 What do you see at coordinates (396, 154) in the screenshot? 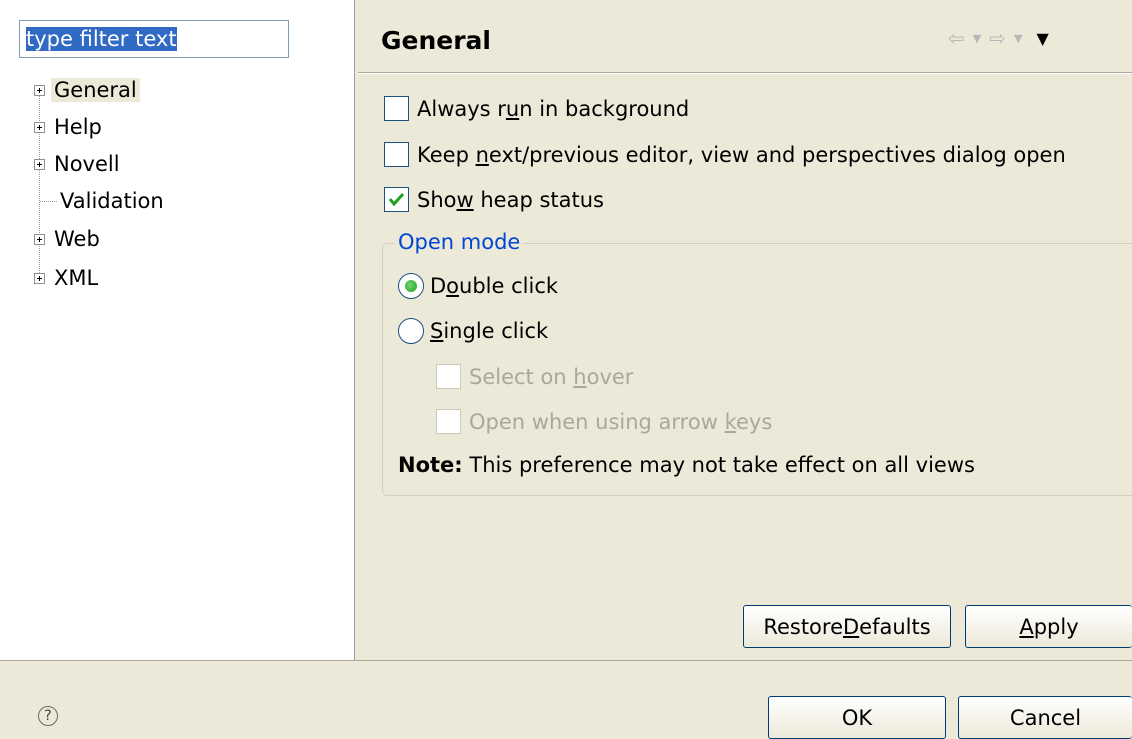
I see `keep-dialog-open-checkbox` at bounding box center [396, 154].